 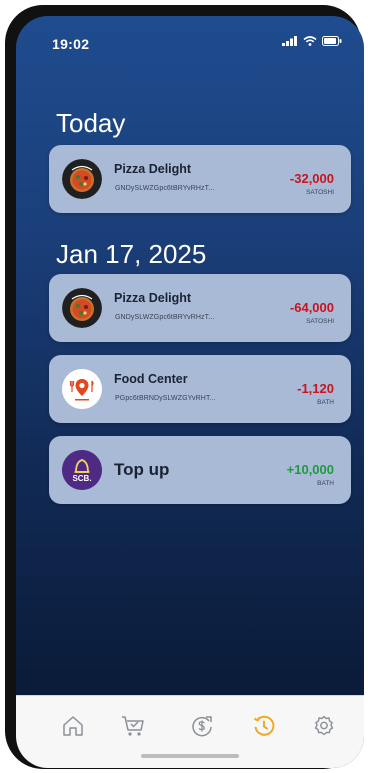 I want to click on transaction-amount: +10,000, so click(x=310, y=469).